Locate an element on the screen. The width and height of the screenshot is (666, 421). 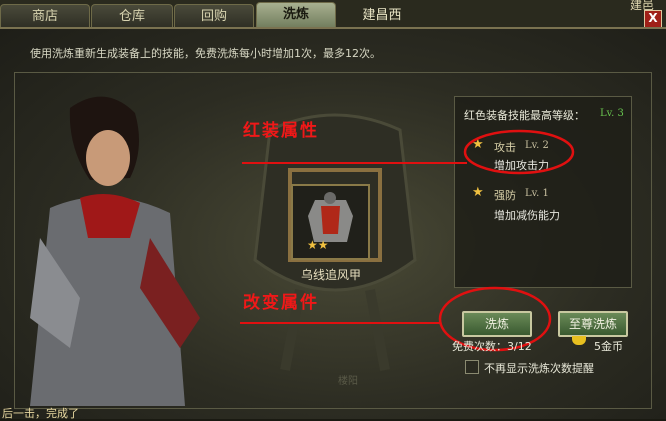
skill-level: Lv. 1 is located at coordinates (537, 193).